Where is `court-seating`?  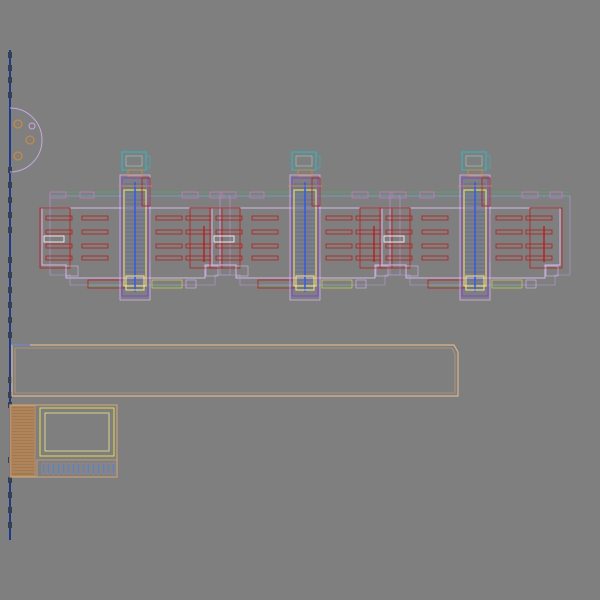
court-seating is located at coordinates (78, 468).